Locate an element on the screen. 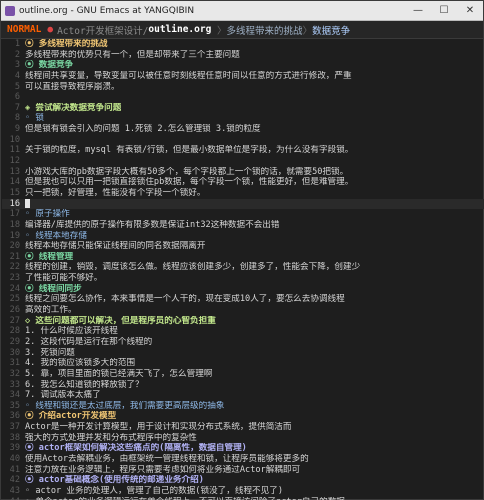 Image resolution: width=484 pixels, height=500 pixels. line-text: ⦿ actor基础概念(使用传统的邮递业务介绍) is located at coordinates (114, 480).